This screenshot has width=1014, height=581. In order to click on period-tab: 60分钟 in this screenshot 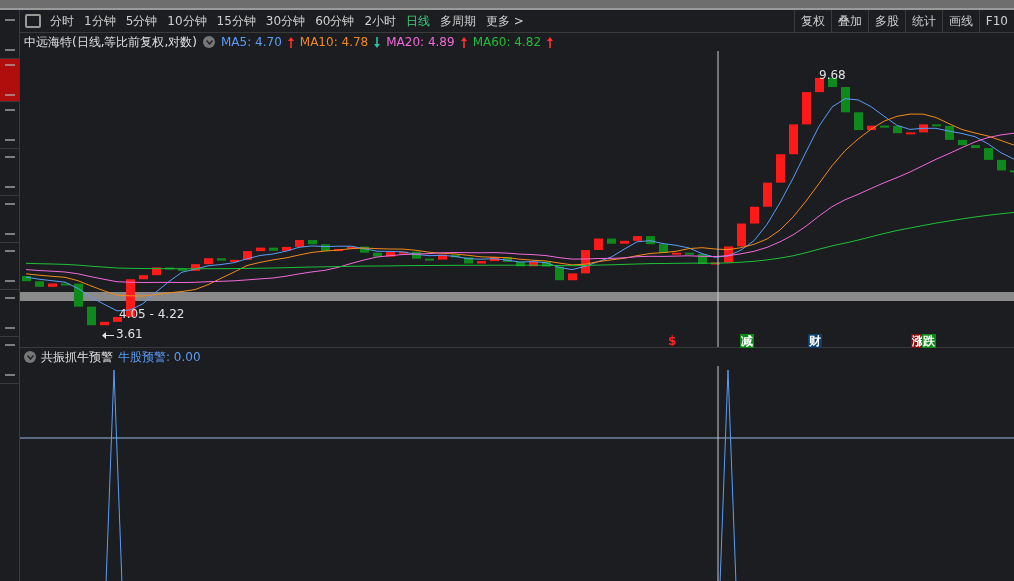, I will do `click(335, 21)`.